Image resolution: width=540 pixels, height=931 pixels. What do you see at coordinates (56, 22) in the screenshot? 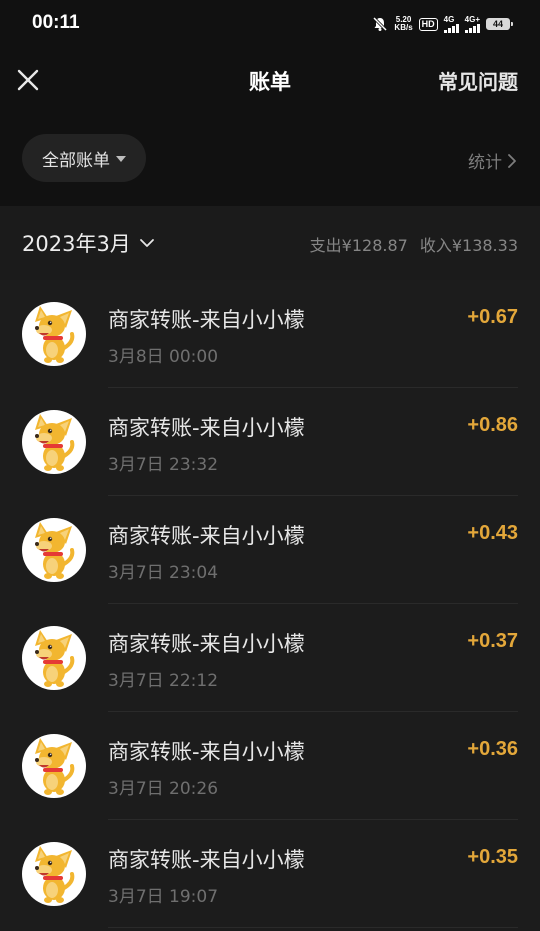
I see `status-time: 00:11` at bounding box center [56, 22].